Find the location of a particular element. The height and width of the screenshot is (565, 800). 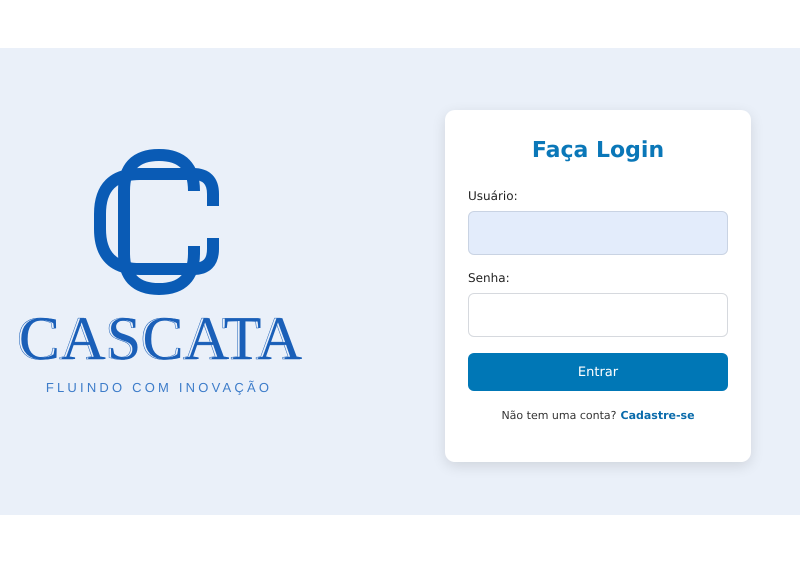

signup-prompt: Não tem uma conta? is located at coordinates (558, 415).